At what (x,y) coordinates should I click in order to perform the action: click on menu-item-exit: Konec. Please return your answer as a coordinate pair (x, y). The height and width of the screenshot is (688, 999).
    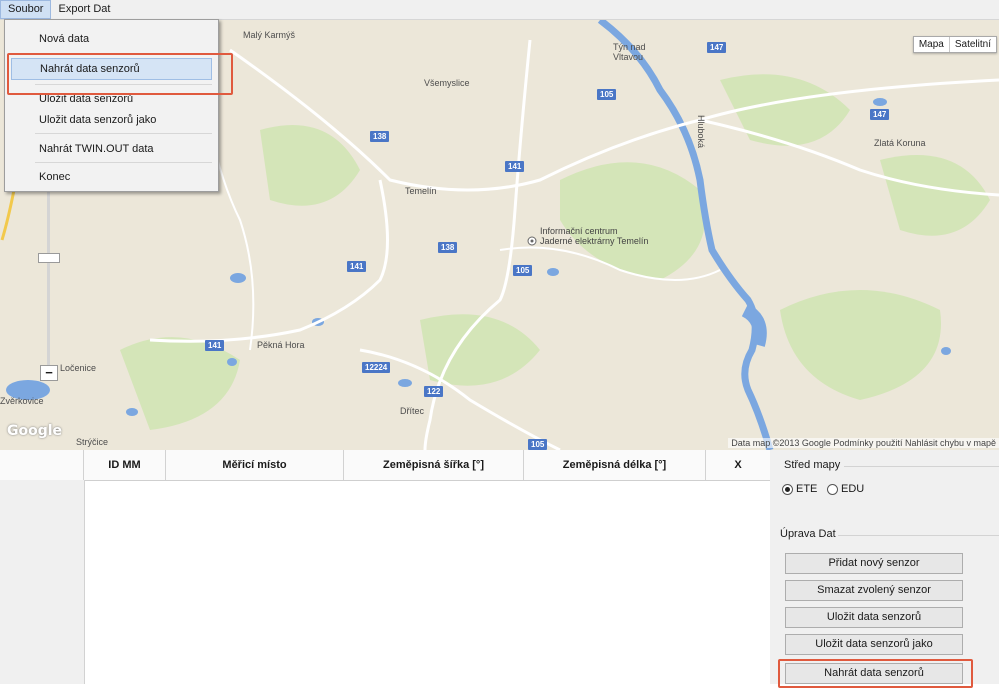
    Looking at the image, I should click on (111, 177).